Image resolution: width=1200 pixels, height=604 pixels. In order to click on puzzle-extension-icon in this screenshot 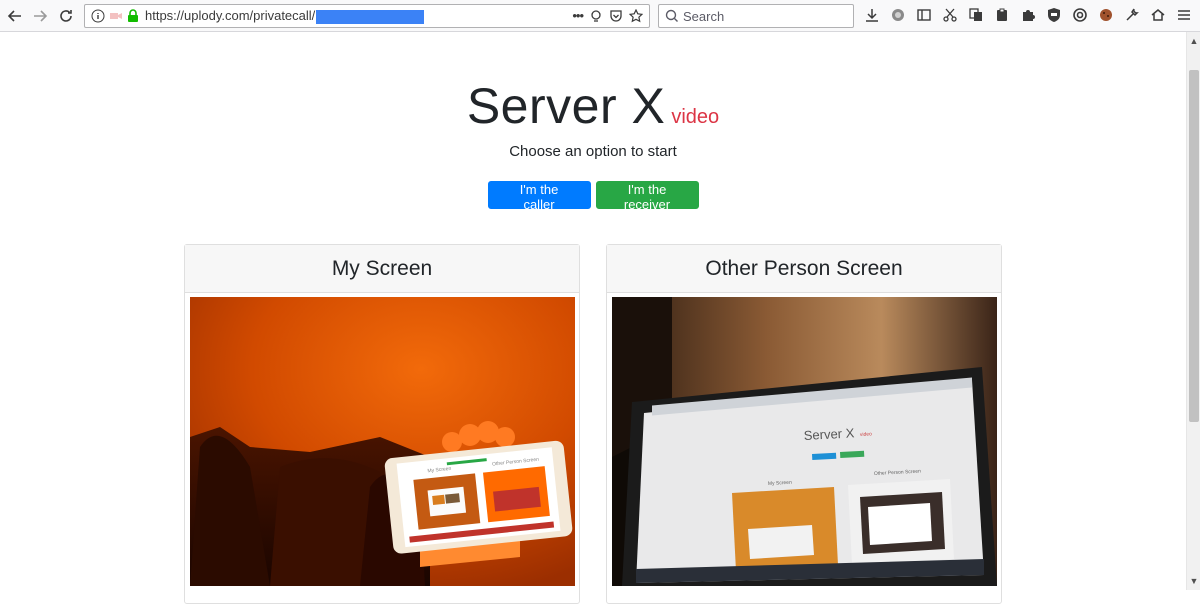, I will do `click(1028, 15)`.